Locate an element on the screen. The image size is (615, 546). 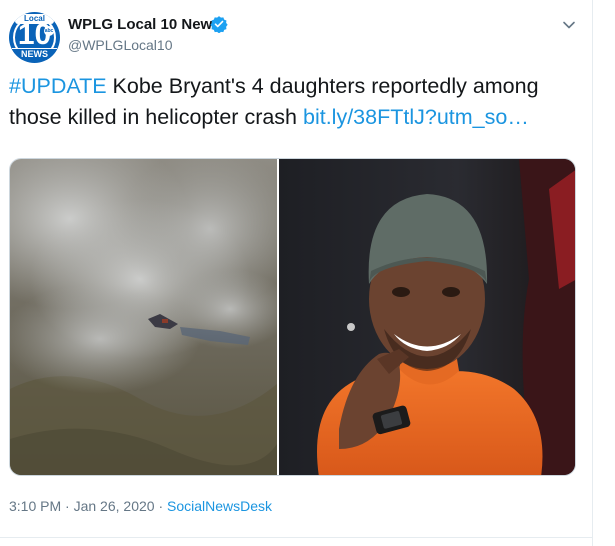
divider is located at coordinates (296, 537).